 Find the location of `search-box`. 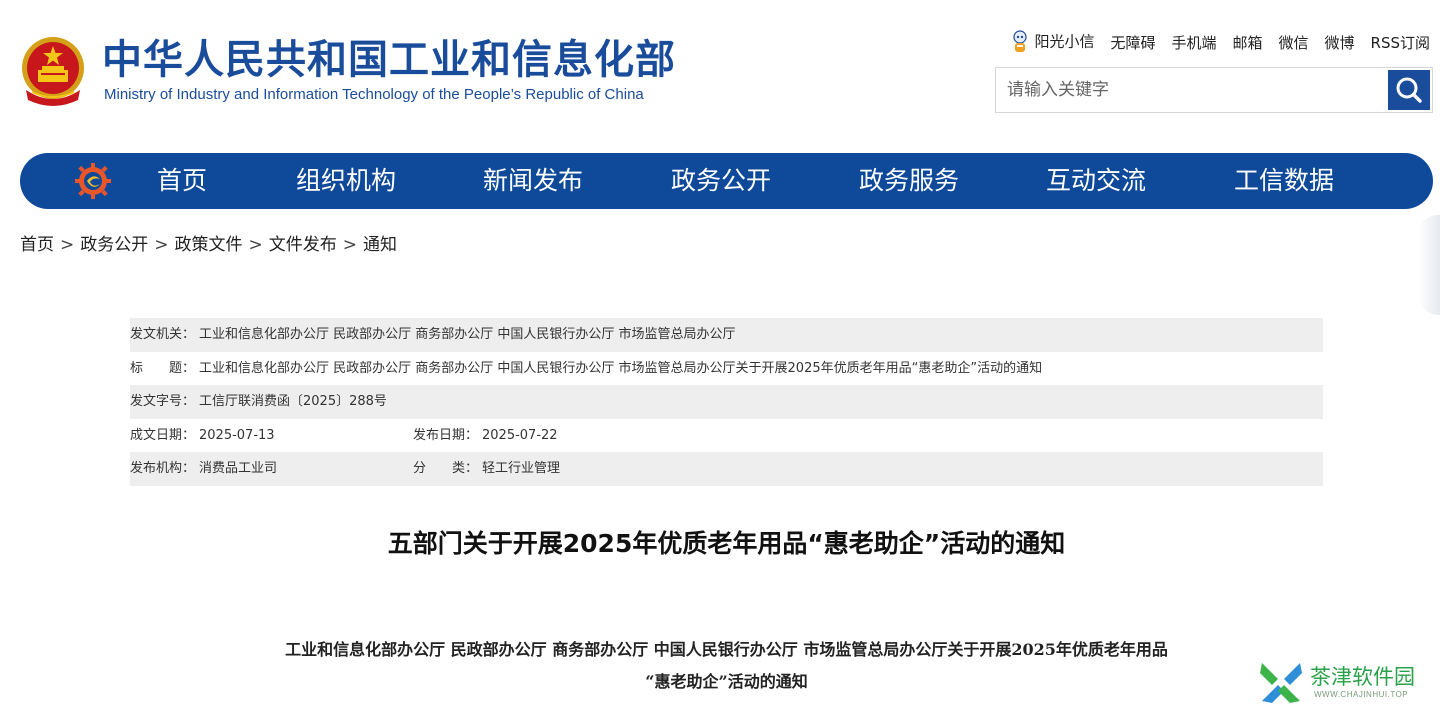

search-box is located at coordinates (1214, 90).